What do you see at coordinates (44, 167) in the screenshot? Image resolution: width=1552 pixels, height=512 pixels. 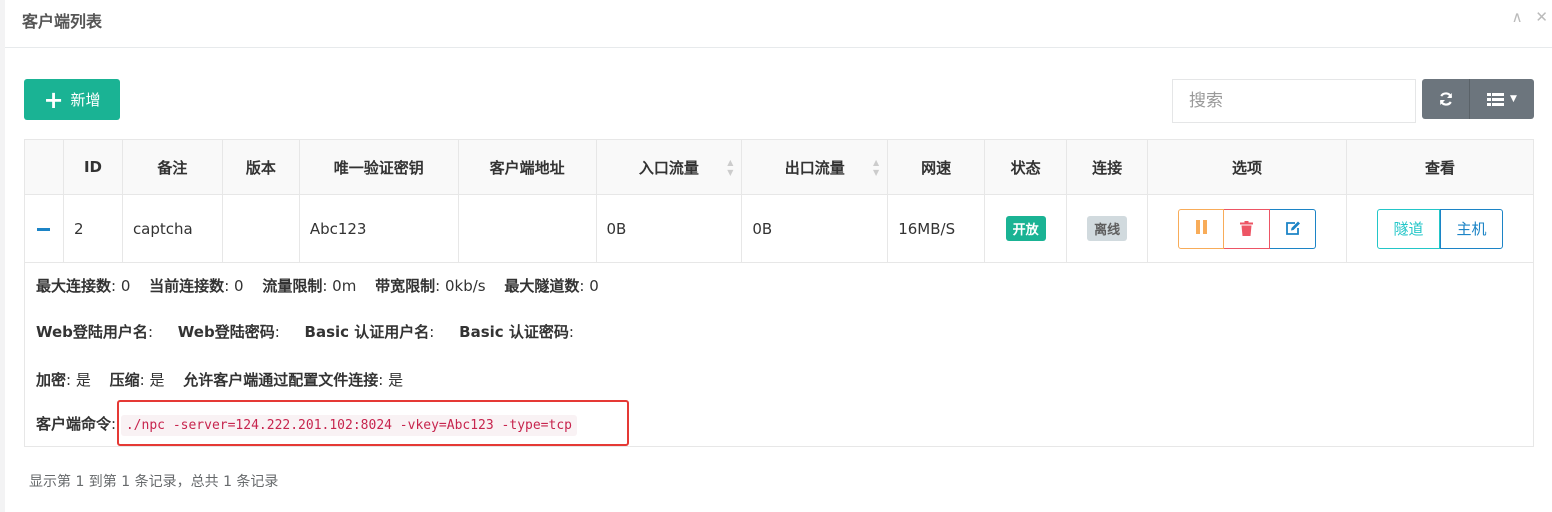 I see `col-expand` at bounding box center [44, 167].